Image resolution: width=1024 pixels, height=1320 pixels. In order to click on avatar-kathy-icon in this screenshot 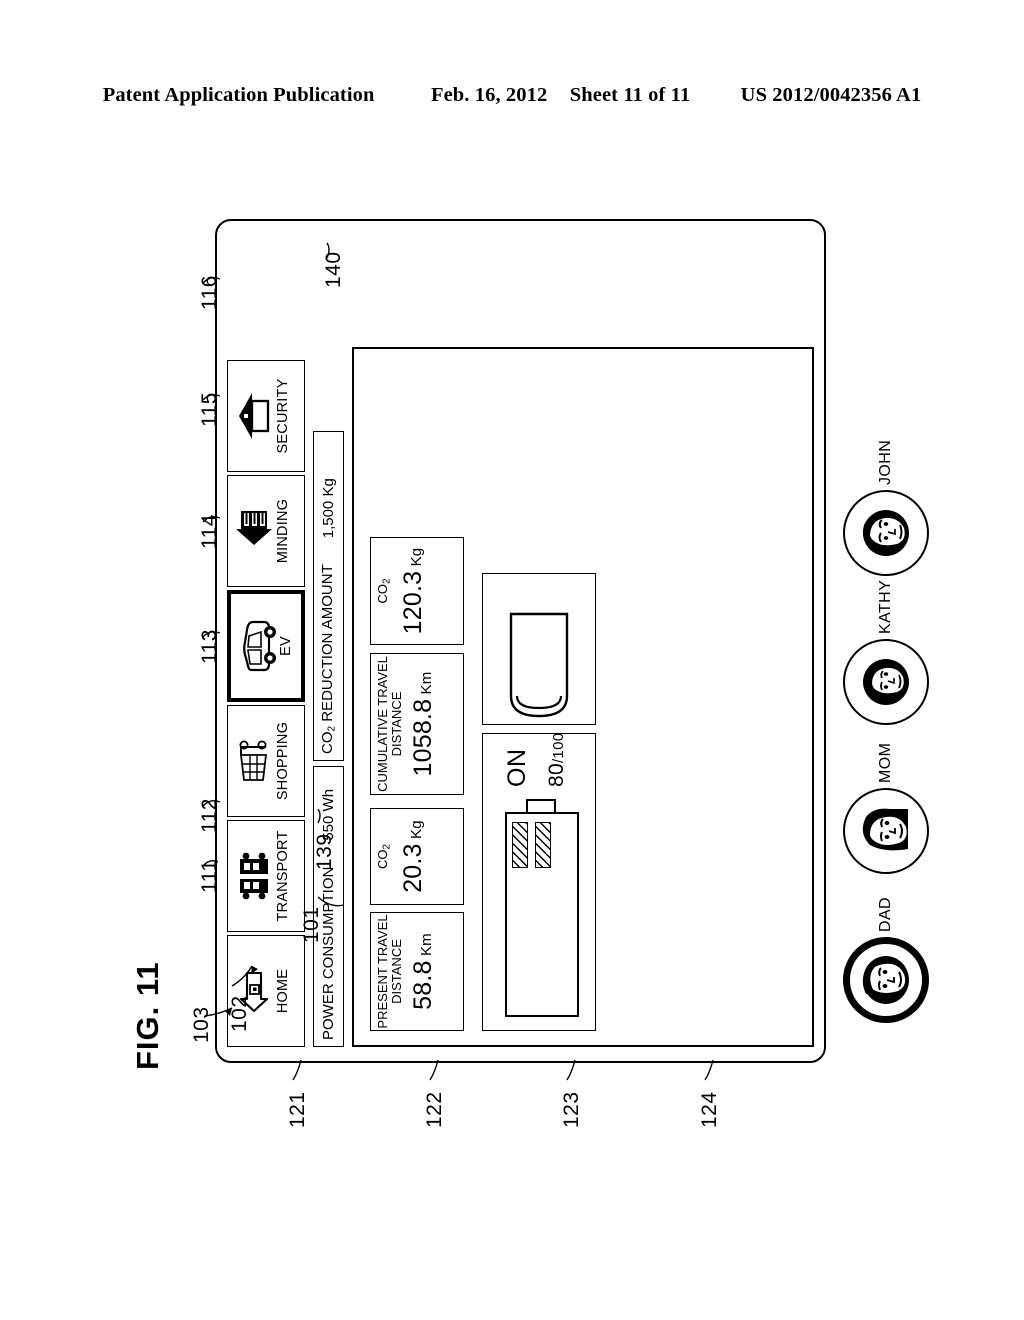, I will do `click(886, 682)`.